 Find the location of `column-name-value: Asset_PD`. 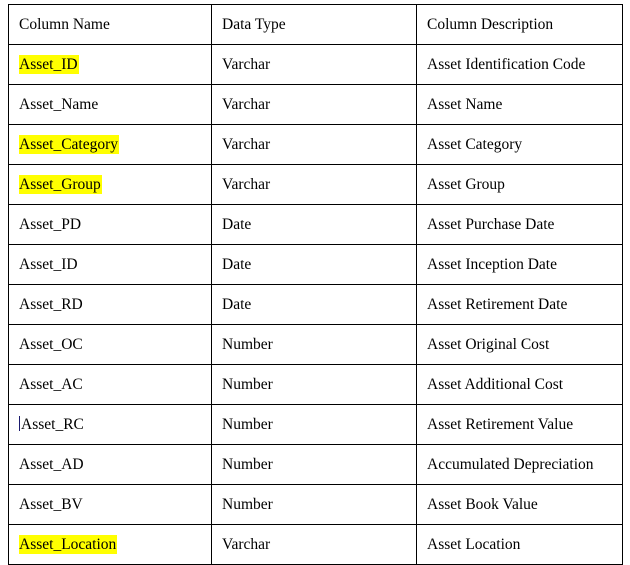

column-name-value: Asset_PD is located at coordinates (50, 224).